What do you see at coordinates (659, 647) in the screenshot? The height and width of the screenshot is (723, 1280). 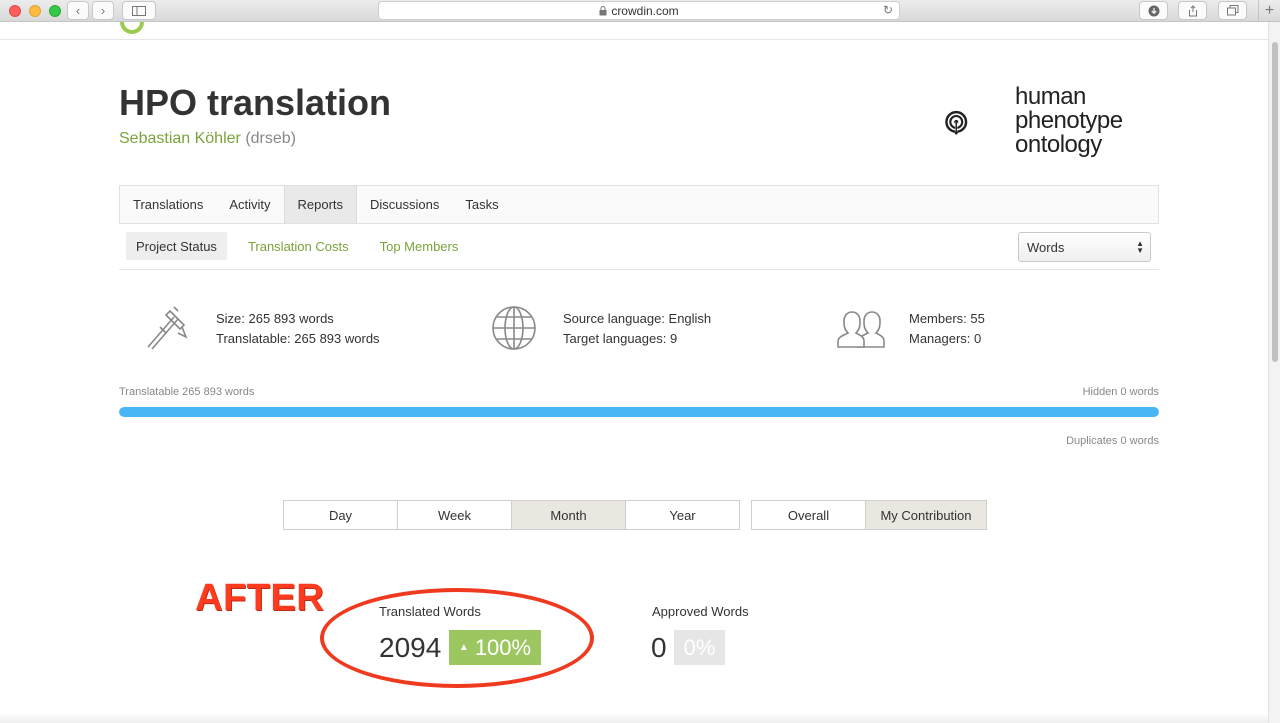 I see `approved-words-value: 0` at bounding box center [659, 647].